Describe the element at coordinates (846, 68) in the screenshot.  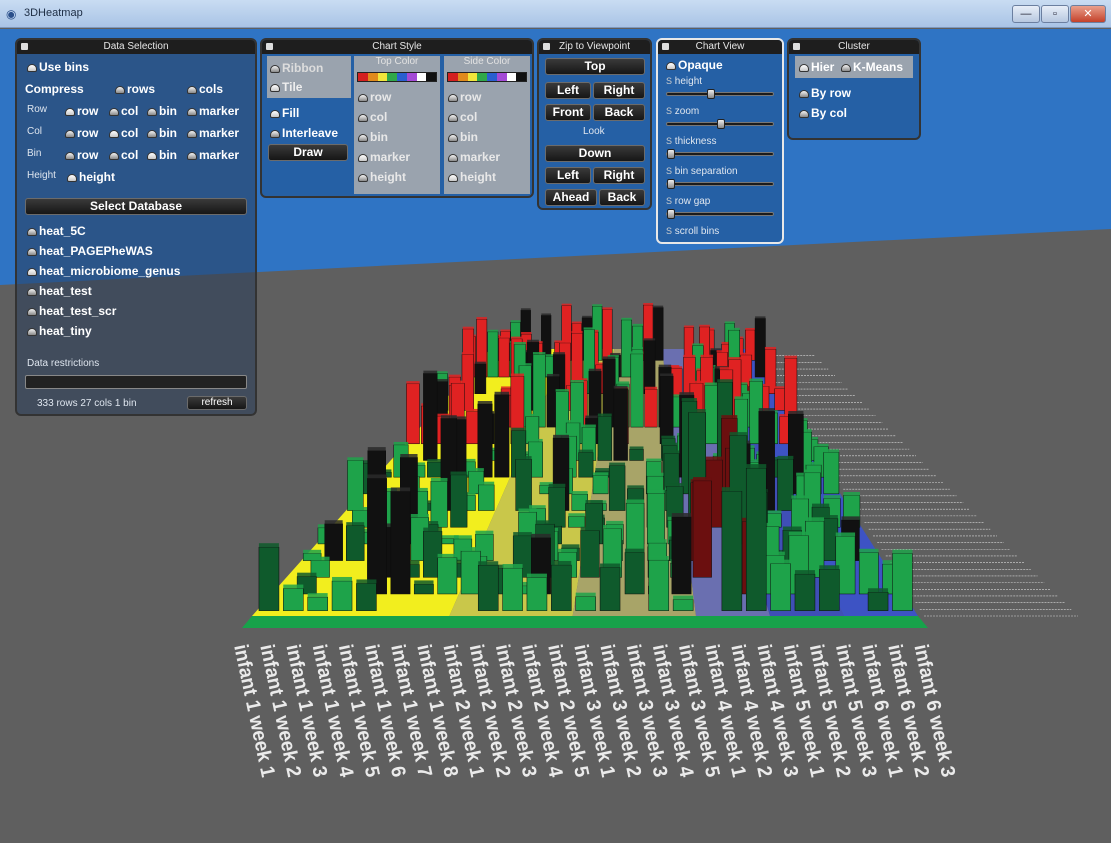
I see `kmeans-radio` at that location.